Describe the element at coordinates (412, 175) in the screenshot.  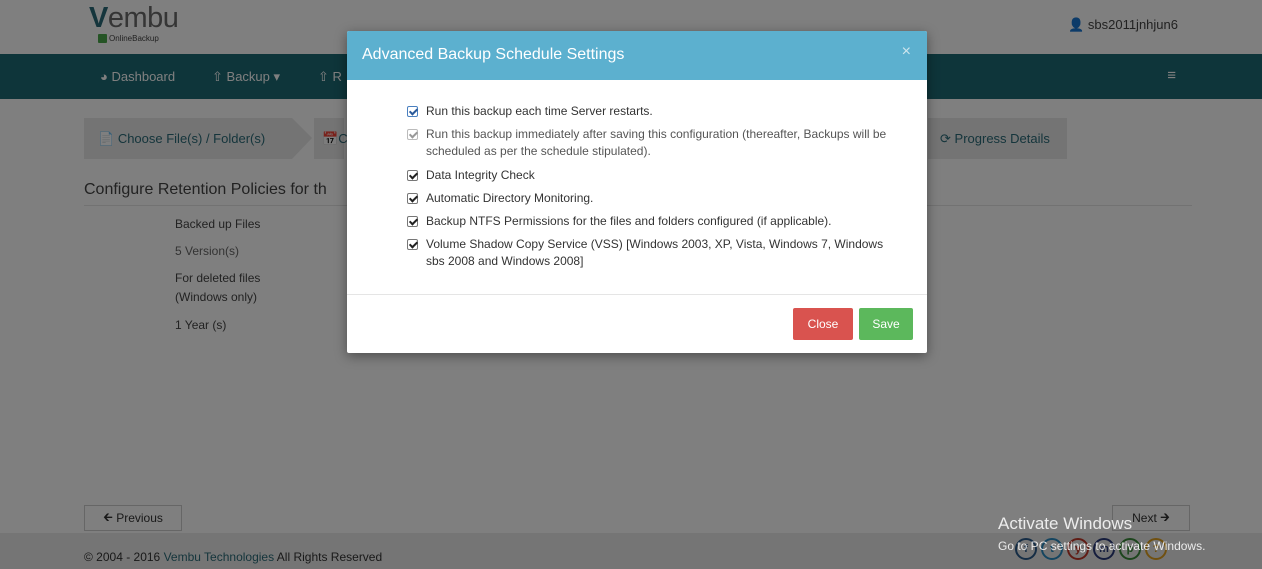
I see `checkbox-data-integrity` at that location.